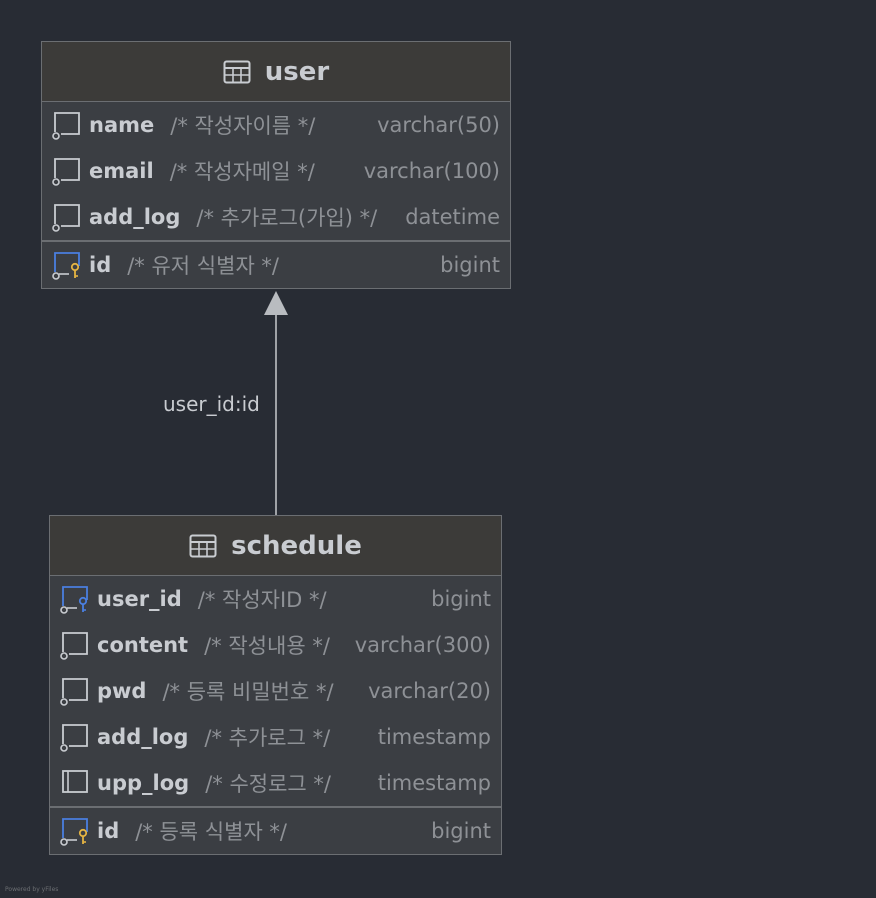 Image resolution: width=876 pixels, height=898 pixels. Describe the element at coordinates (296, 545) in the screenshot. I see `schedule-table-title: schedule` at that location.